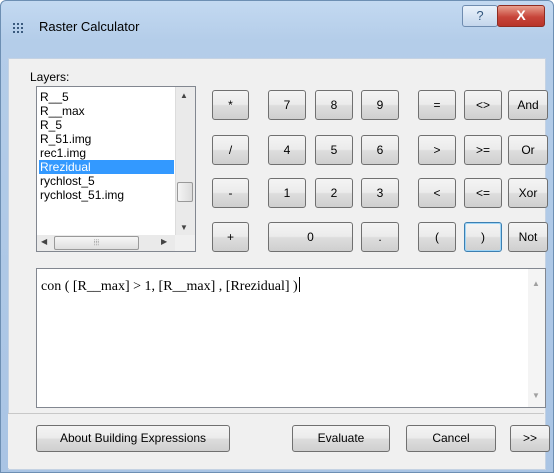 The height and width of the screenshot is (473, 554). Describe the element at coordinates (50, 77) in the screenshot. I see `layers-label: Layers:` at that location.